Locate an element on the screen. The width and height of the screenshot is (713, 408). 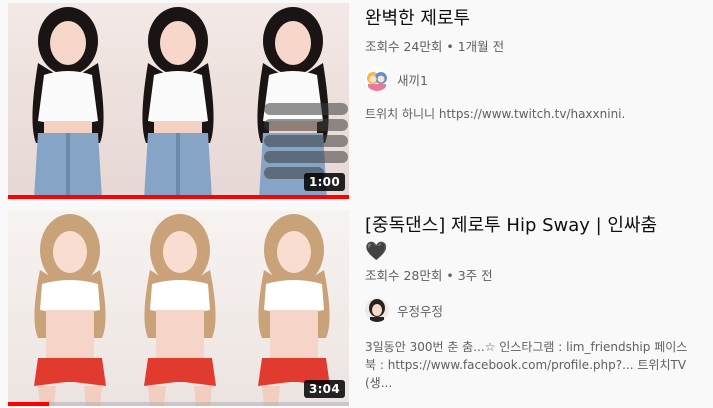
video-description: 트위치 하니니 https://www.twitch.tv/haxxnini. is located at coordinates (495, 114).